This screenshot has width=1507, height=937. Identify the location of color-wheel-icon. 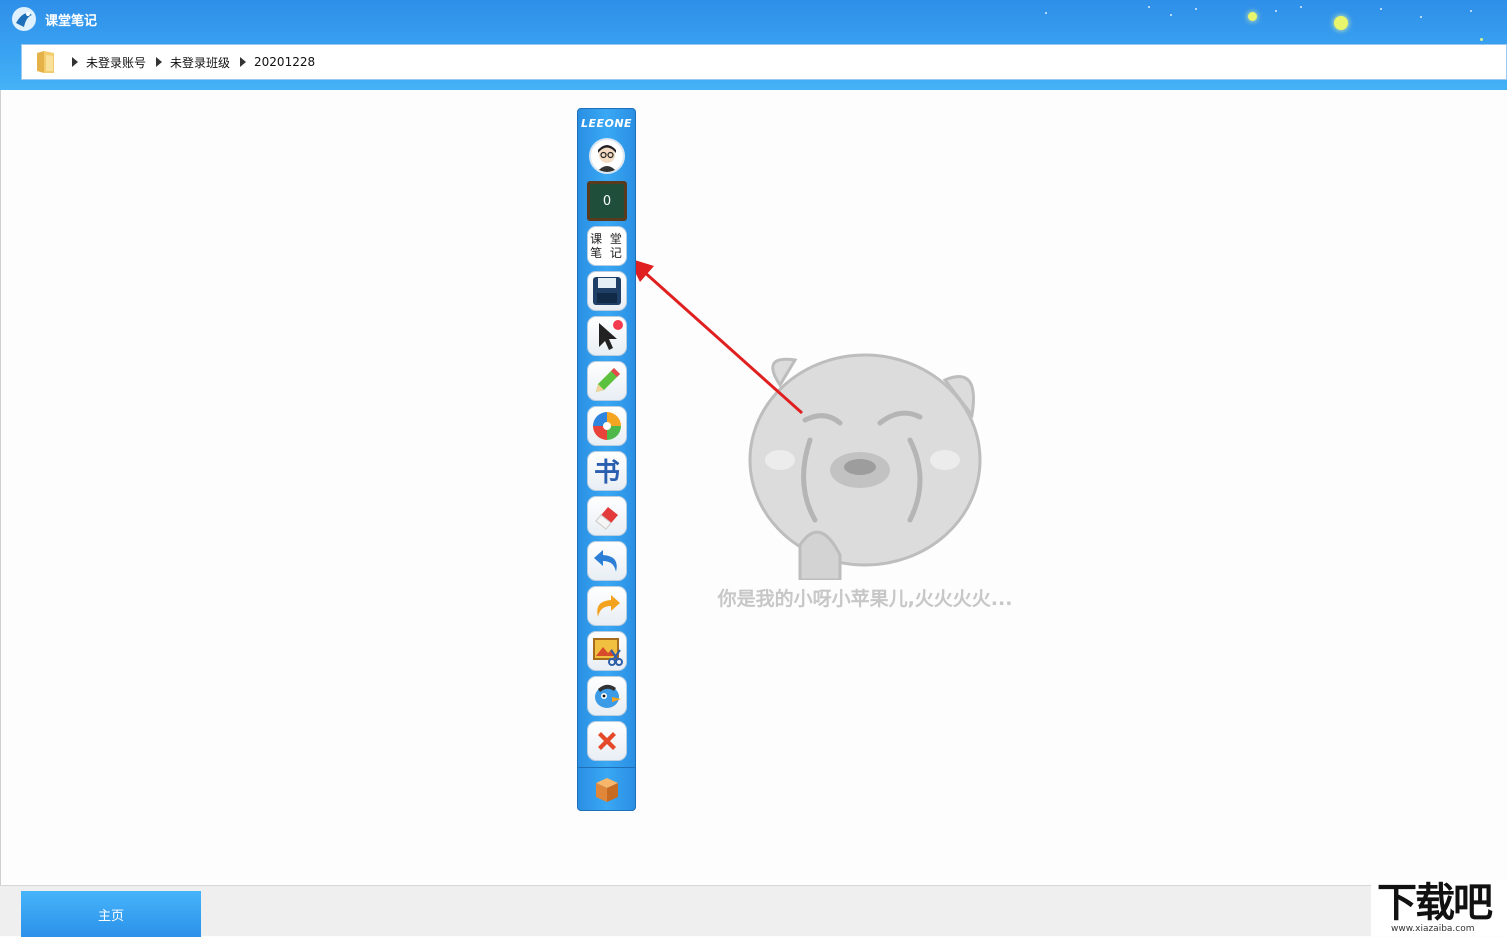
(607, 426).